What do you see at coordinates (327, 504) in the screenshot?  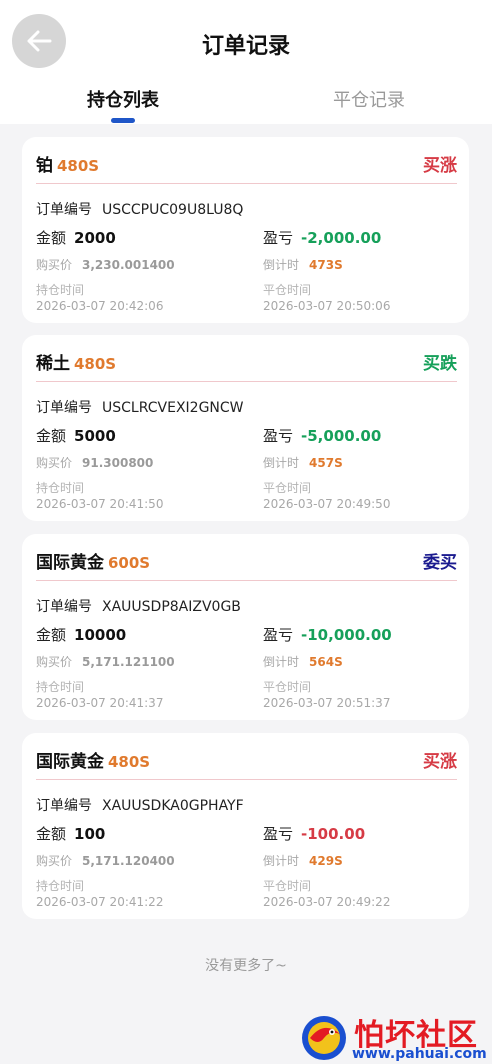 I see `close-time-value: 2026-03-07 20:49:50` at bounding box center [327, 504].